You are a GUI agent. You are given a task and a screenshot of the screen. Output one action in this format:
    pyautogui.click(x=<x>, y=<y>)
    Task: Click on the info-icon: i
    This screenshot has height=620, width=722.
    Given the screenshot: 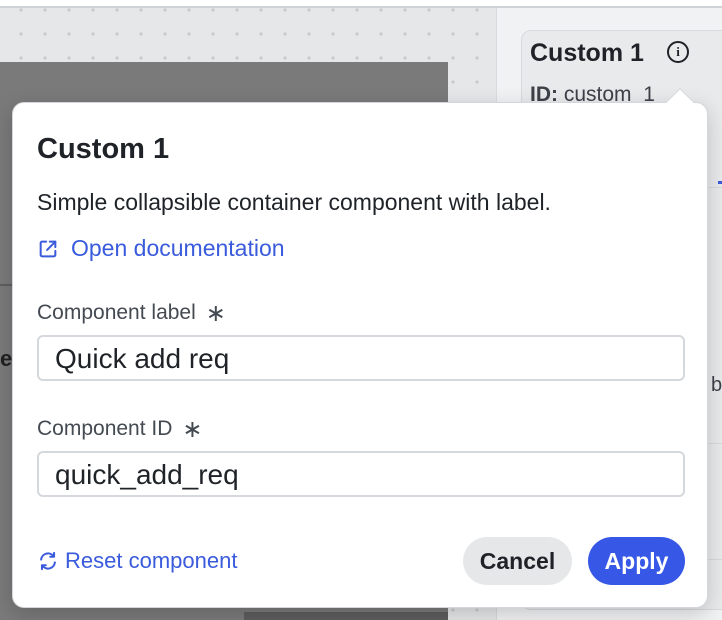 What is the action you would take?
    pyautogui.click(x=678, y=52)
    